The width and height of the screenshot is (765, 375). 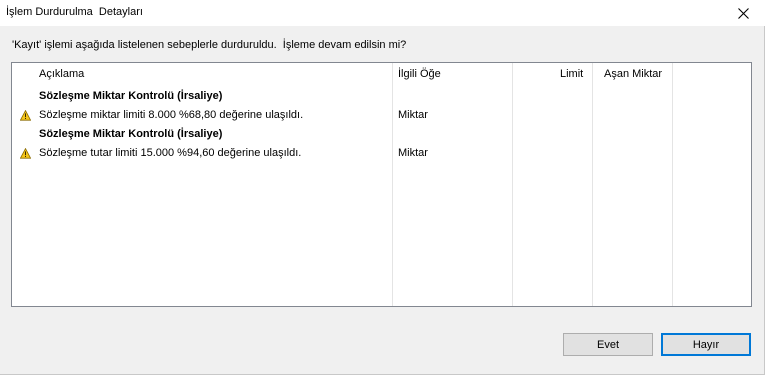 What do you see at coordinates (419, 74) in the screenshot?
I see `column-header-item: İlgili Öğe` at bounding box center [419, 74].